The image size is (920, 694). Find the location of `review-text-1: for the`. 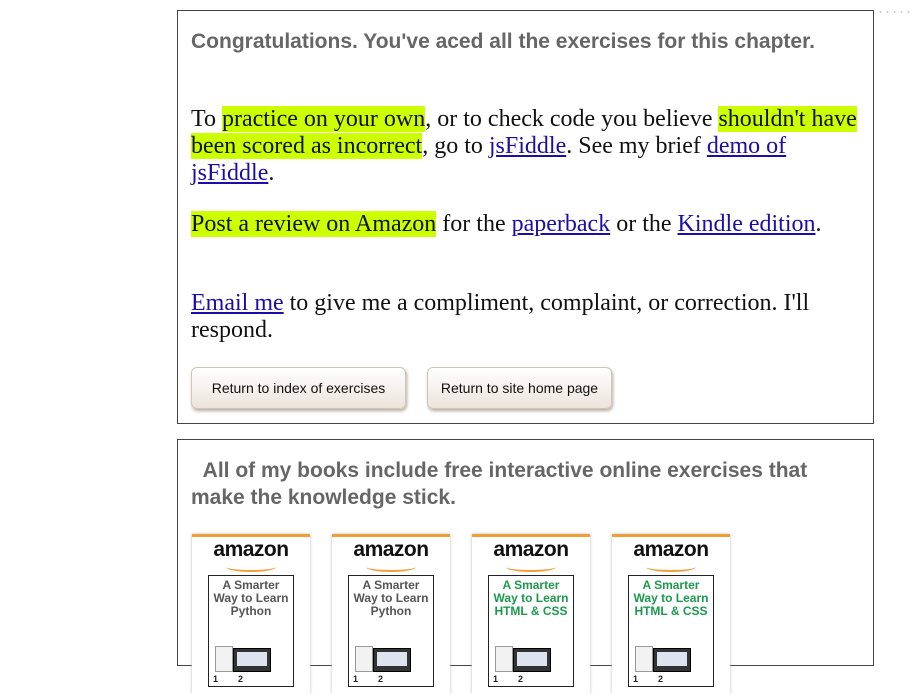

review-text-1: for the is located at coordinates (474, 224).